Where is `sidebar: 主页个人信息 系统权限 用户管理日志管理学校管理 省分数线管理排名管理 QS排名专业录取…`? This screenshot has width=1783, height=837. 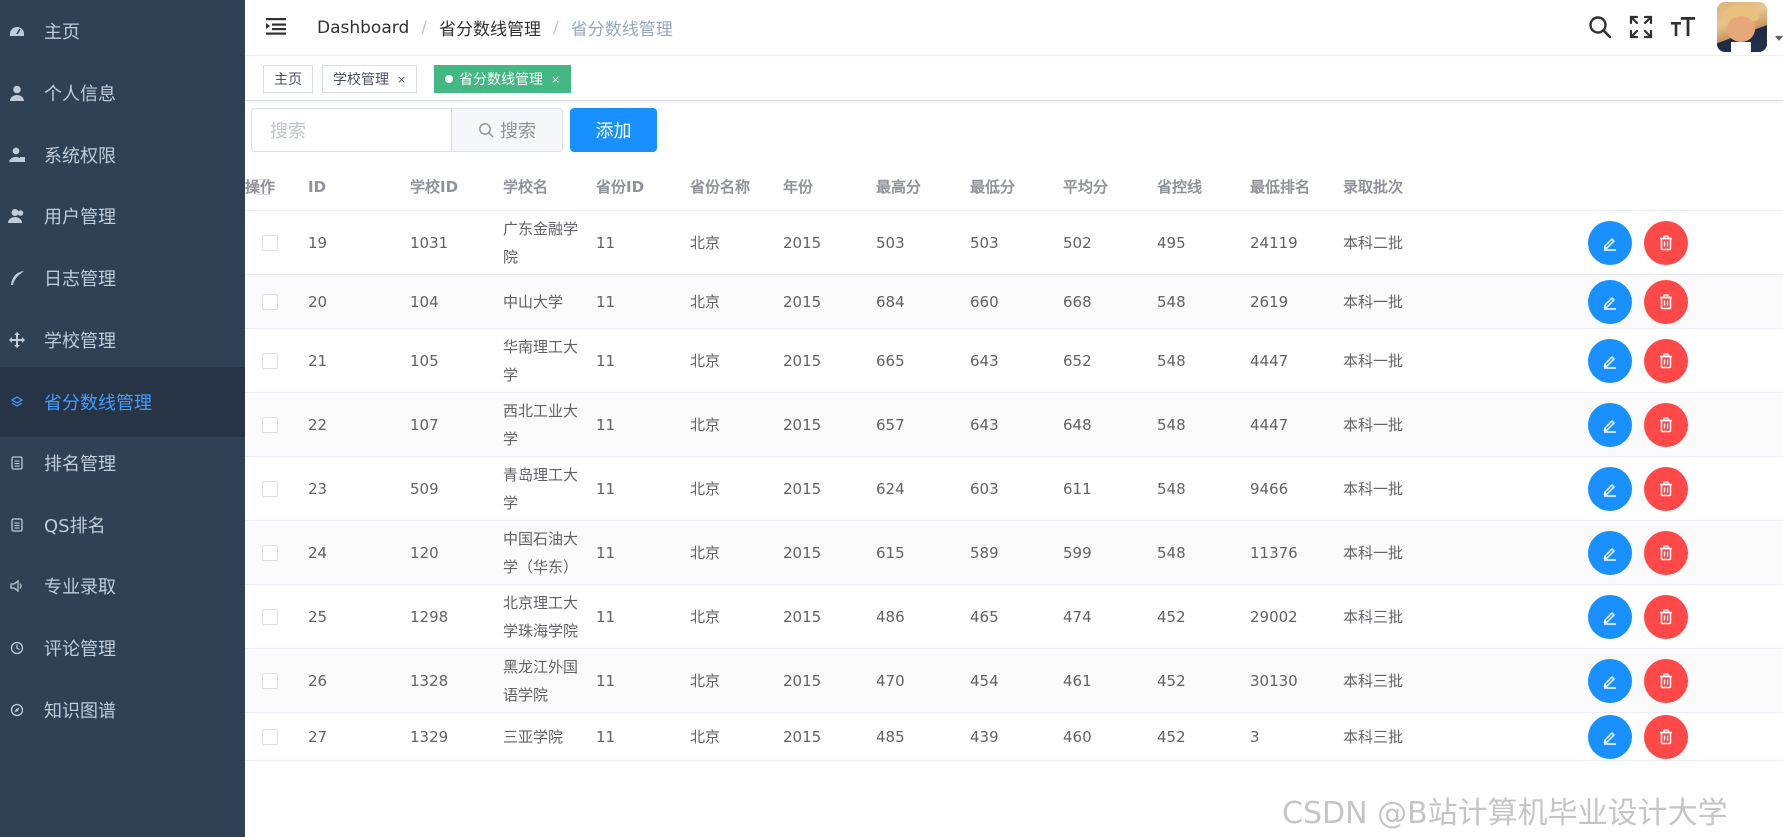
sidebar: 主页个人信息 系统权限 用户管理日志管理学校管理 省分数线管理排名管理 QS排名专业录取… is located at coordinates (122, 418).